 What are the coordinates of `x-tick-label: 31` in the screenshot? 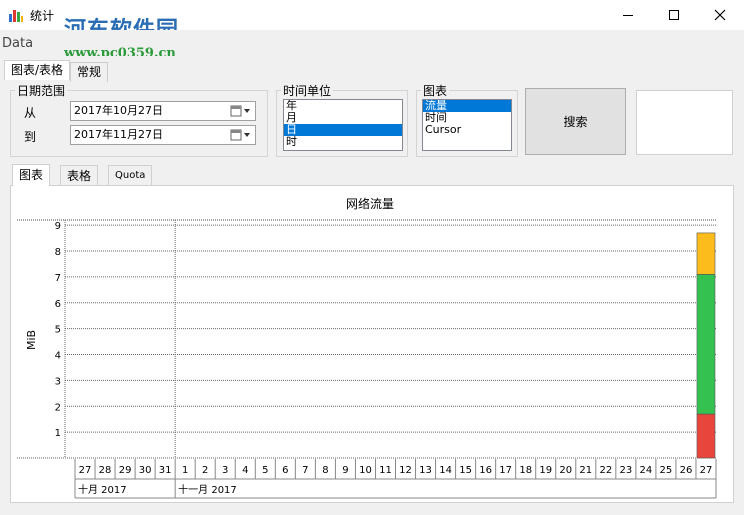 It's located at (165, 470).